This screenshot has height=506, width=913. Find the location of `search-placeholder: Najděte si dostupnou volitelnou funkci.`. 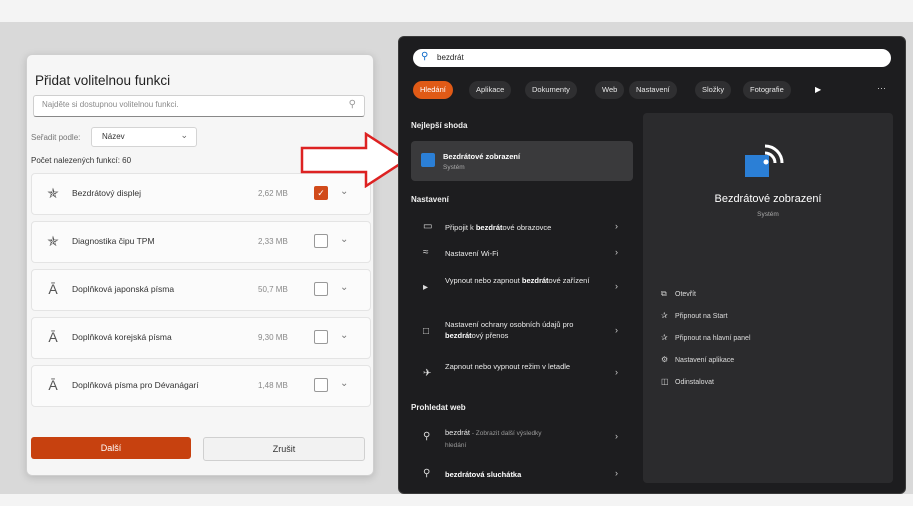

search-placeholder: Najděte si dostupnou volitelnou funkci. is located at coordinates (110, 104).